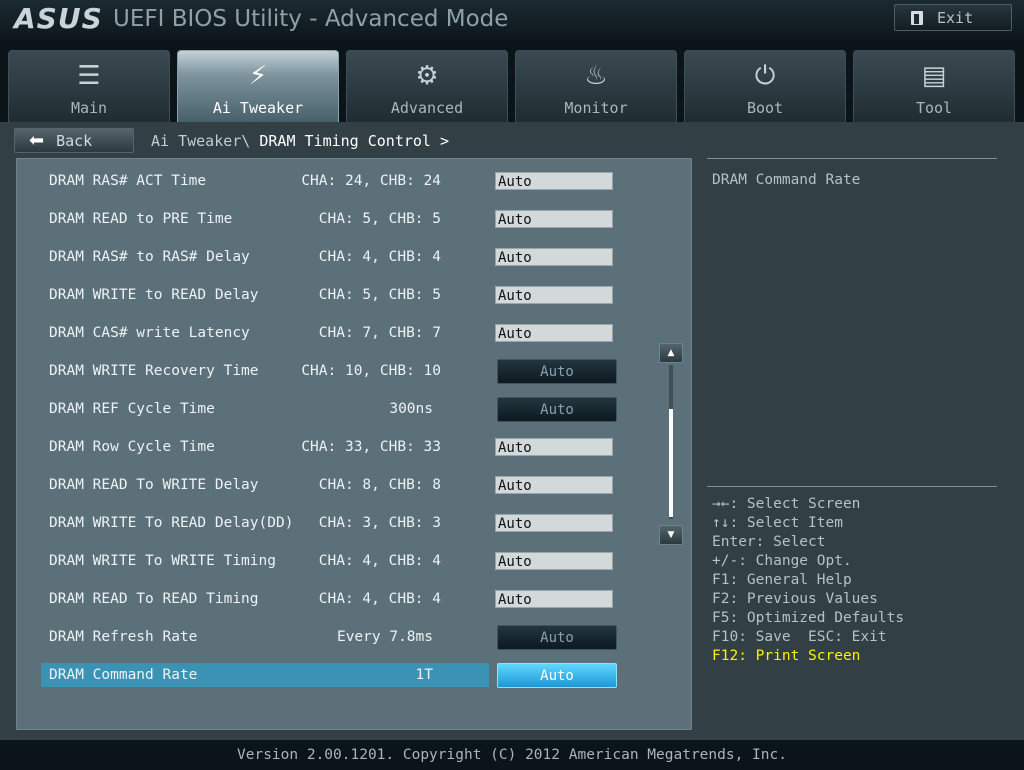  Describe the element at coordinates (58, 18) in the screenshot. I see `asus-logo: ASUS` at that location.